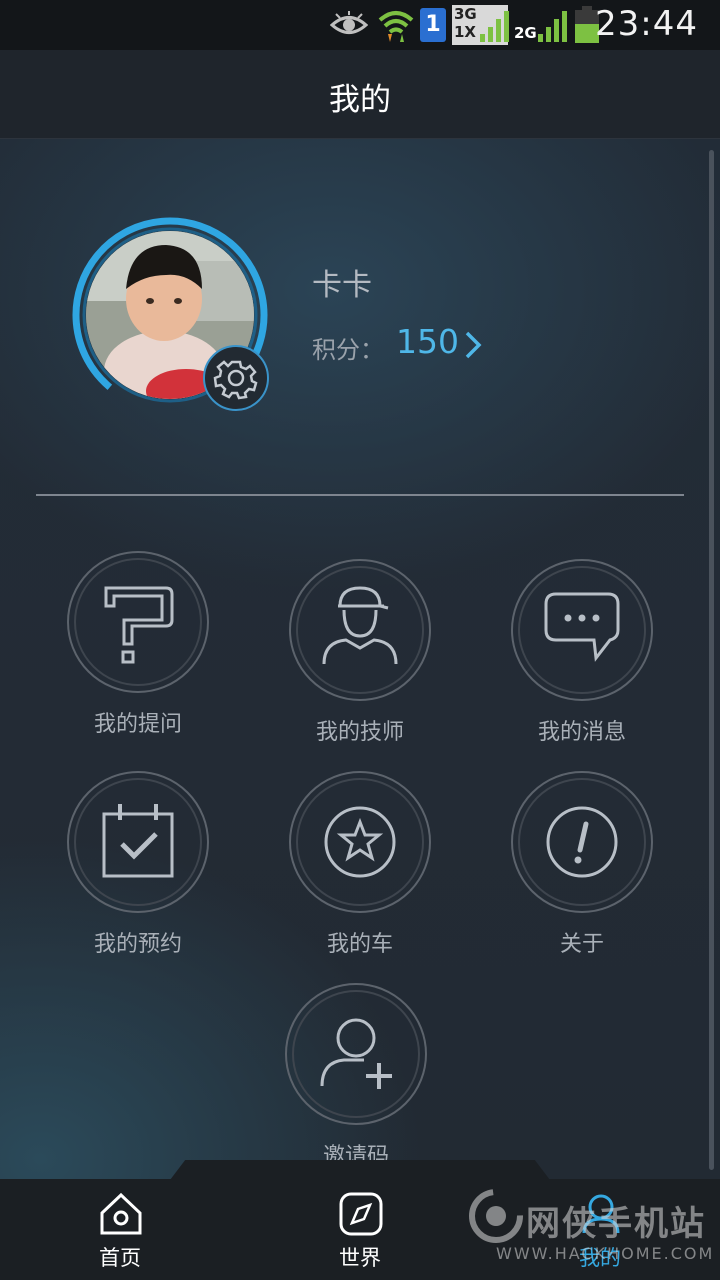  I want to click on tab-label: 首页, so click(120, 1258).